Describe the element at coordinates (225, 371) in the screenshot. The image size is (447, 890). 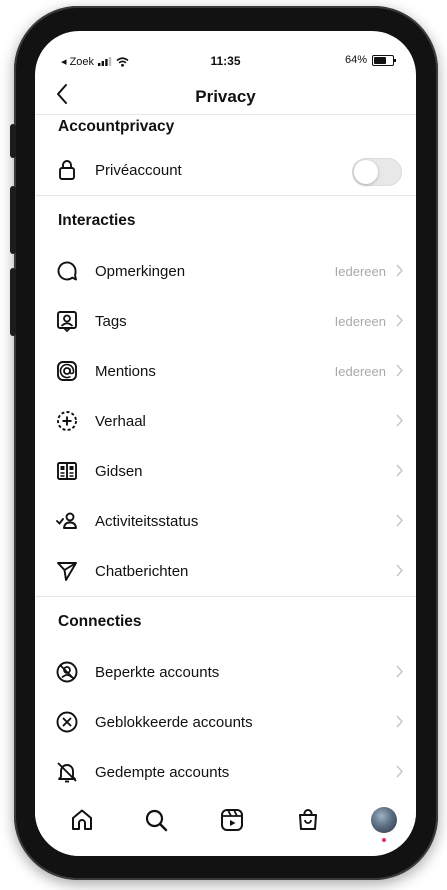
I see `interaction-row-mentions: Mentions Iedereen` at that location.